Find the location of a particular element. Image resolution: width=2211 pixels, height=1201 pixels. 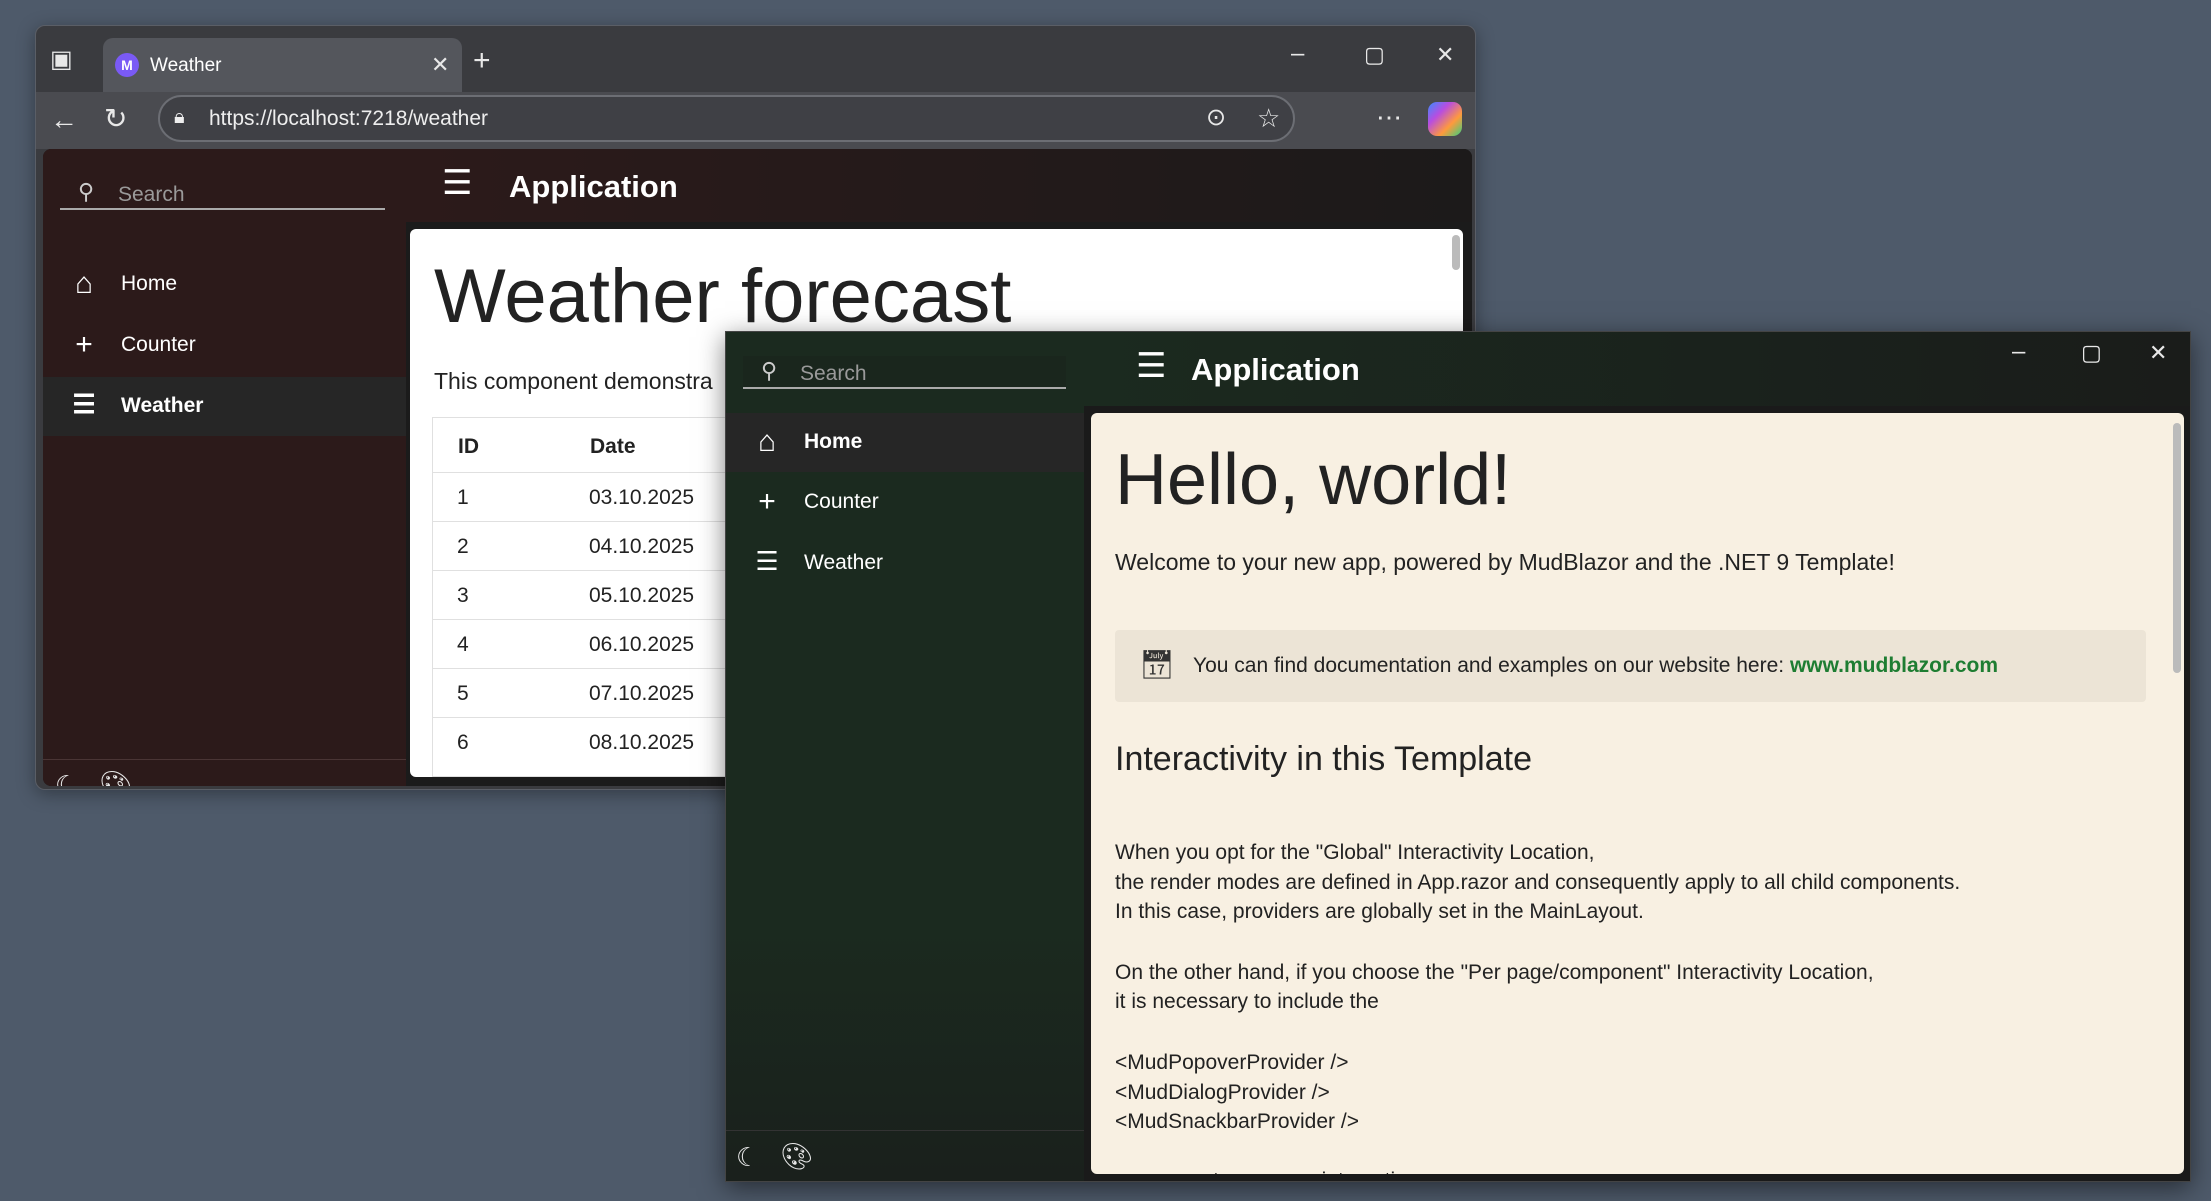

paragraph-line: <MudPopoverProvider /> is located at coordinates (1232, 1062).